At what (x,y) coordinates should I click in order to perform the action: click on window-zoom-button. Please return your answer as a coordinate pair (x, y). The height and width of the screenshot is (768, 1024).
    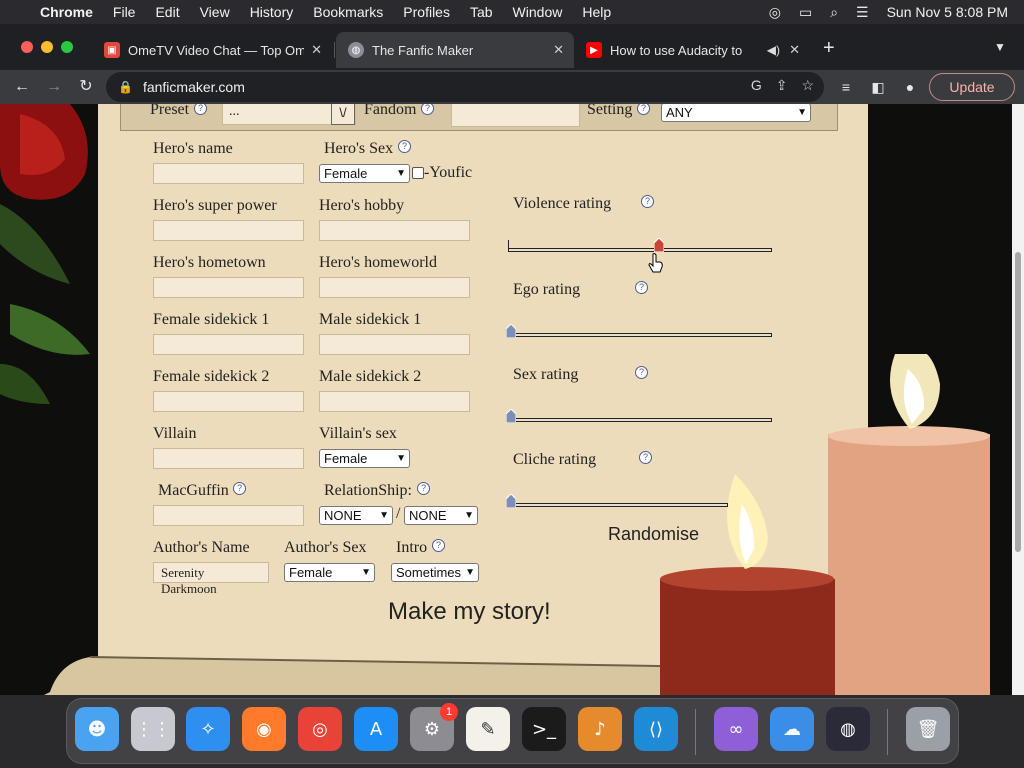
    Looking at the image, I should click on (67, 47).